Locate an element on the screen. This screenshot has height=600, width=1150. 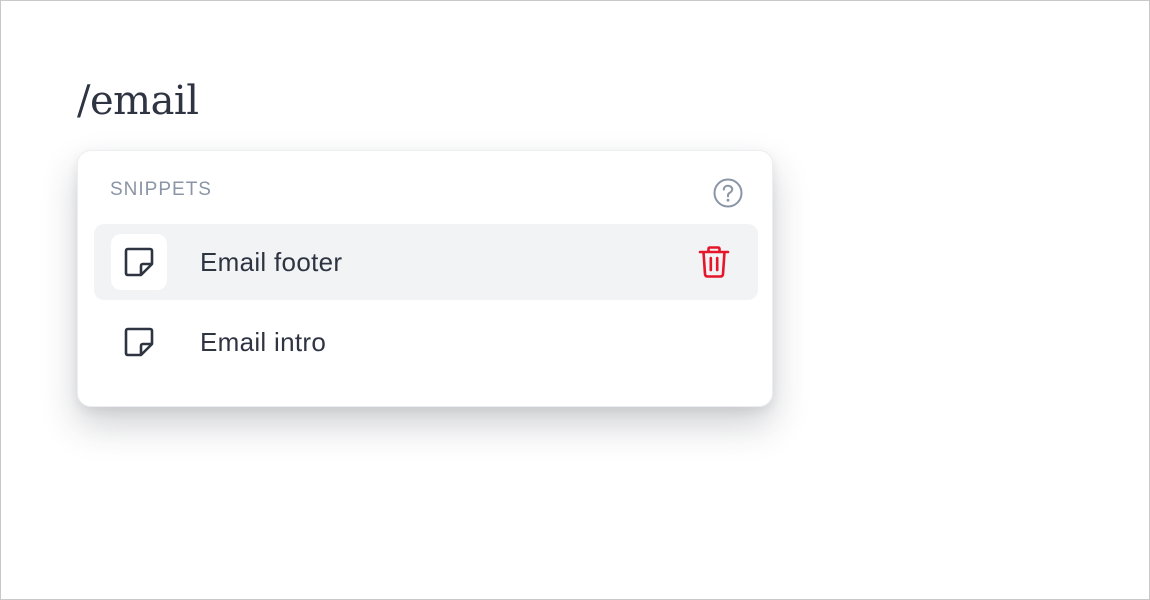
snippet-item-email-footer: Email footer is located at coordinates (426, 262).